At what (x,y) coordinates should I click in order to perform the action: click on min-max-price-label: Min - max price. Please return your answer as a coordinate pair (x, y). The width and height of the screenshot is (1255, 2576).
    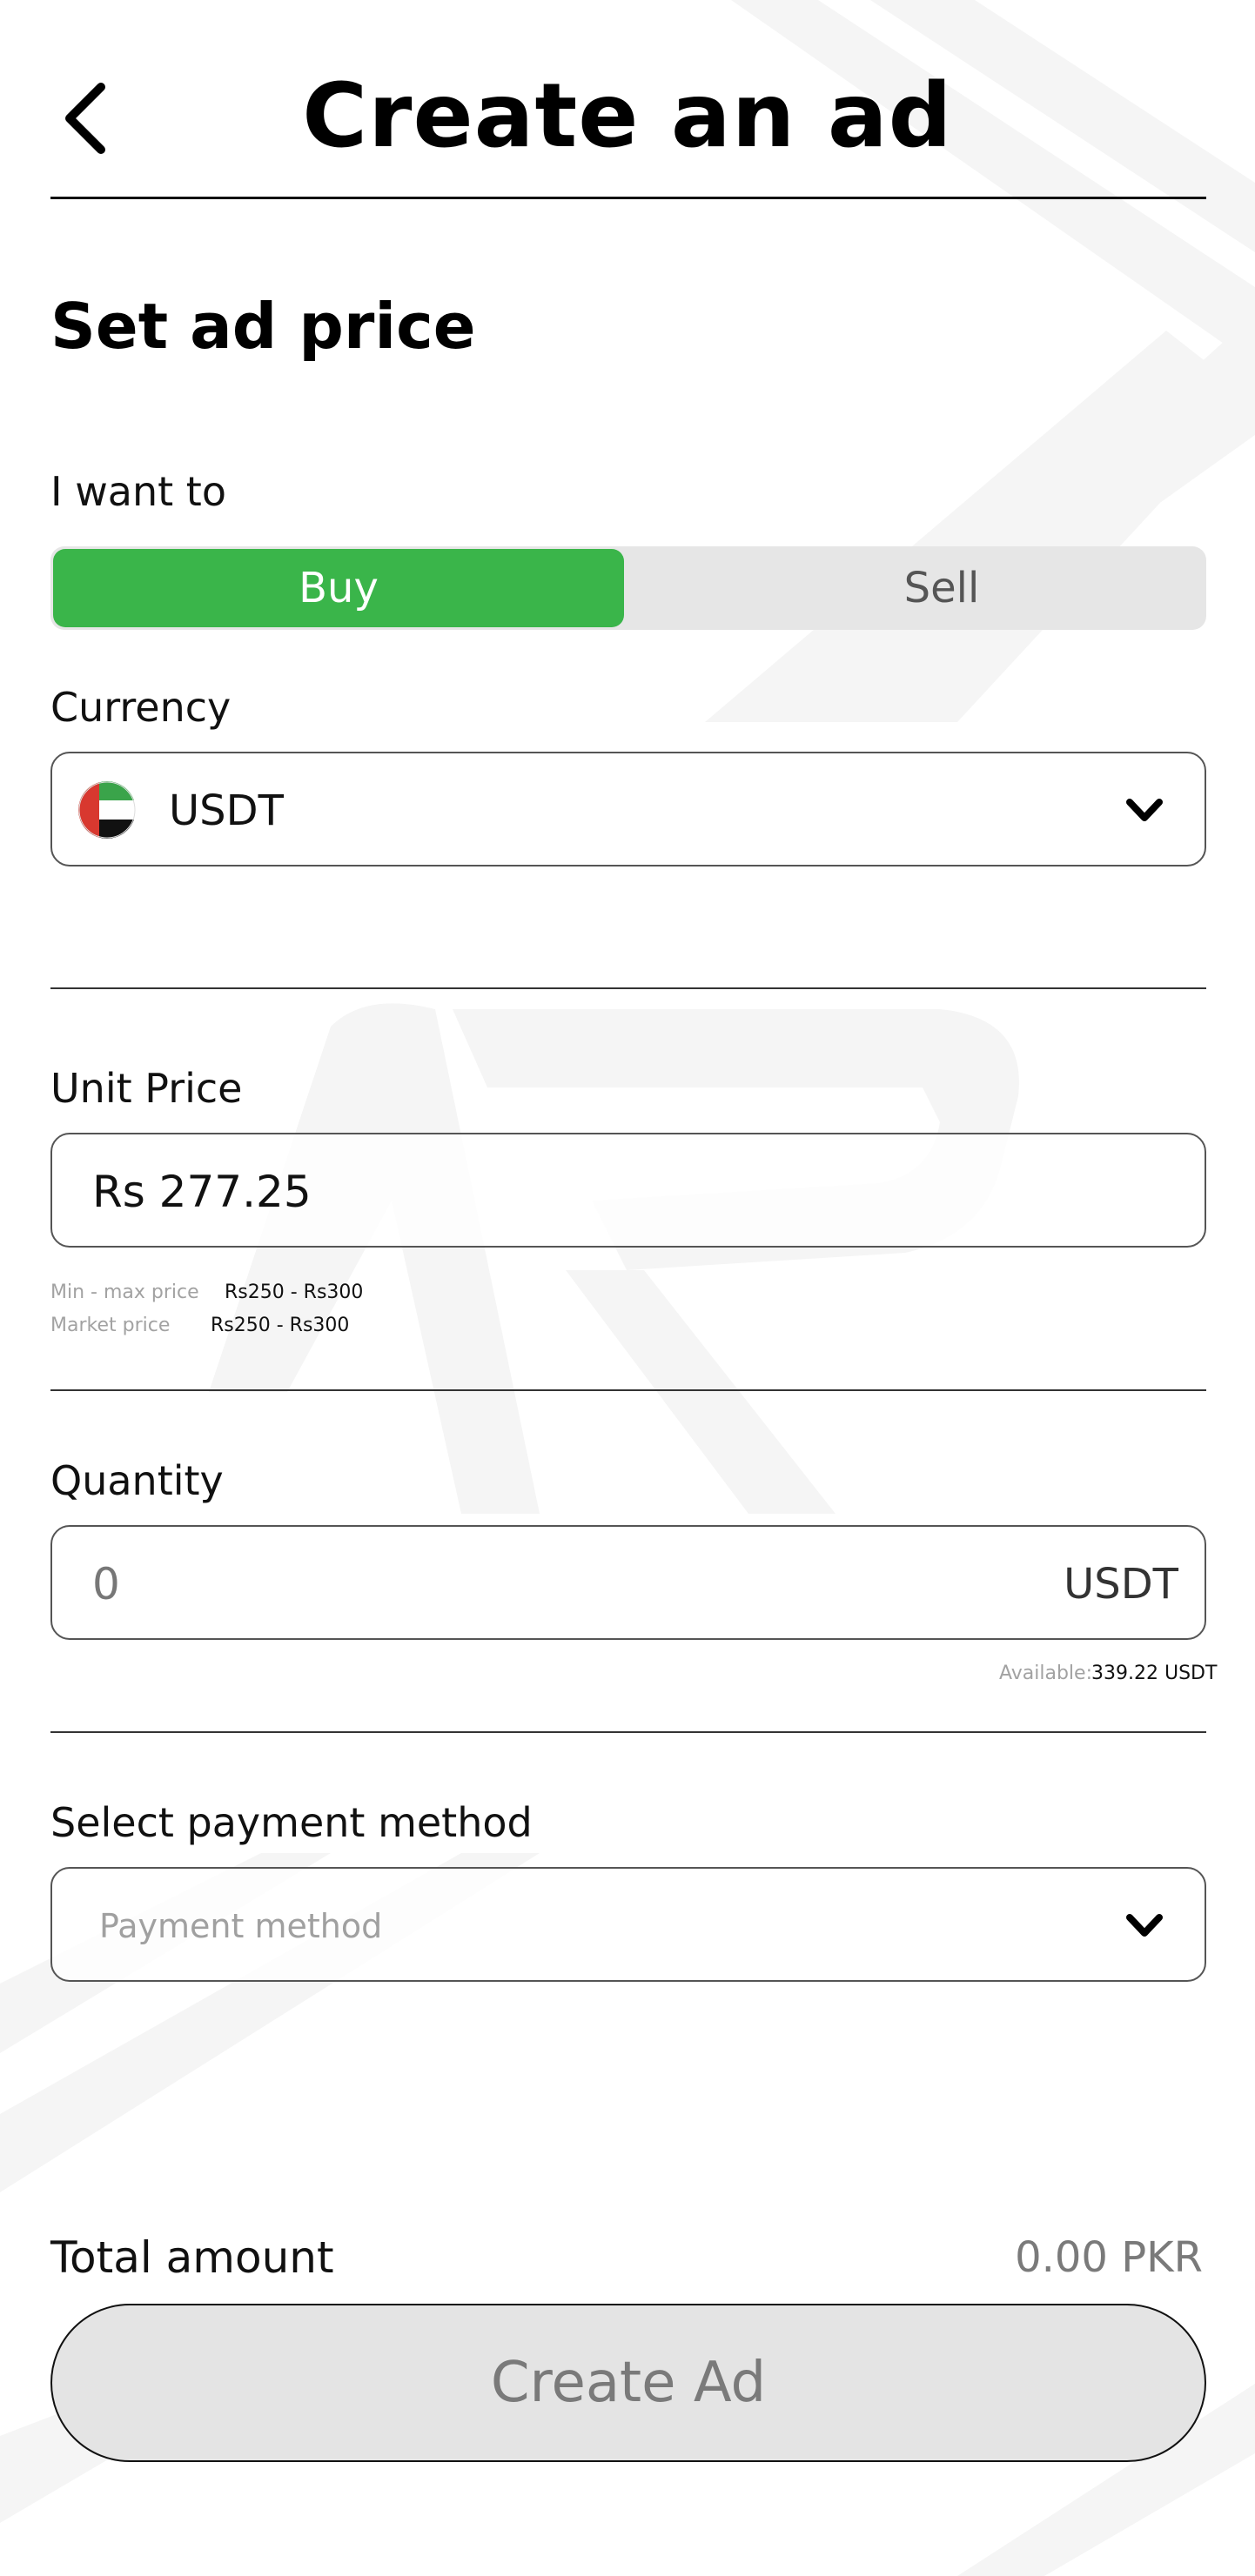
    Looking at the image, I should click on (124, 1292).